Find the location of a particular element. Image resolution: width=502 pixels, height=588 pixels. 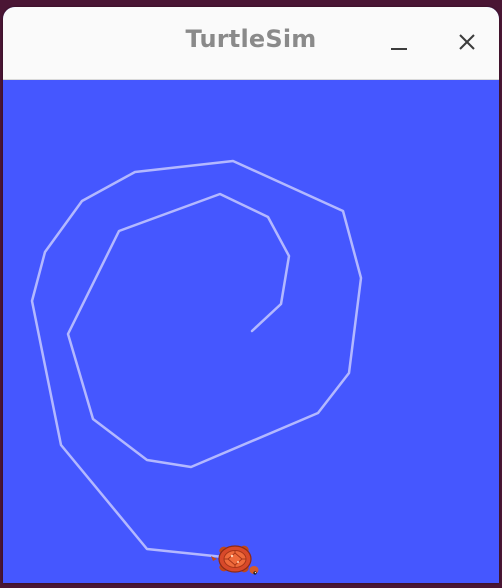

minimize-button is located at coordinates (399, 42).